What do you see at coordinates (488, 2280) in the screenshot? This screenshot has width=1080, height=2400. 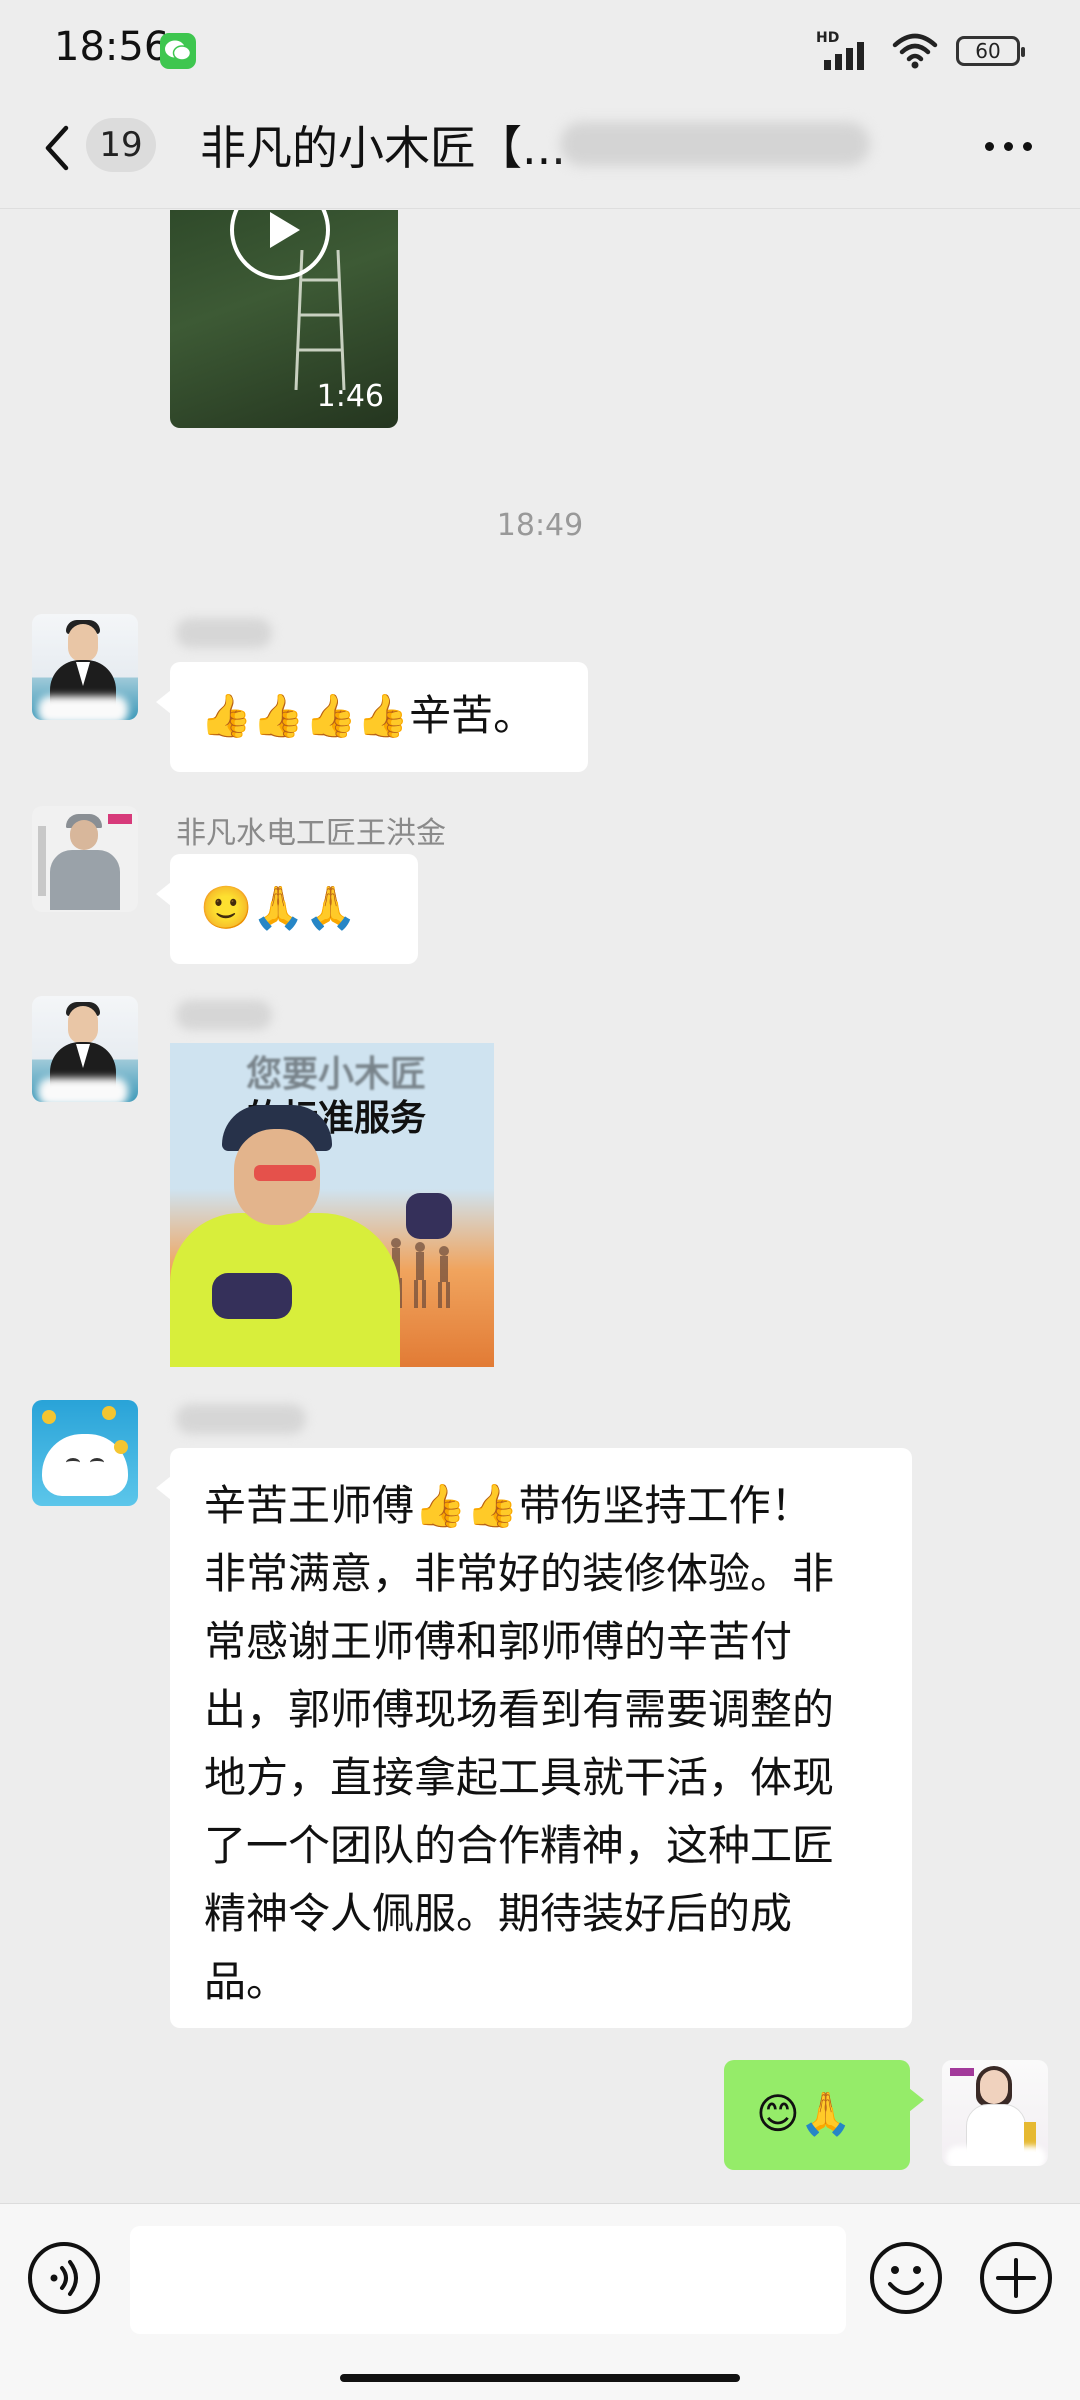 I see `message-input` at bounding box center [488, 2280].